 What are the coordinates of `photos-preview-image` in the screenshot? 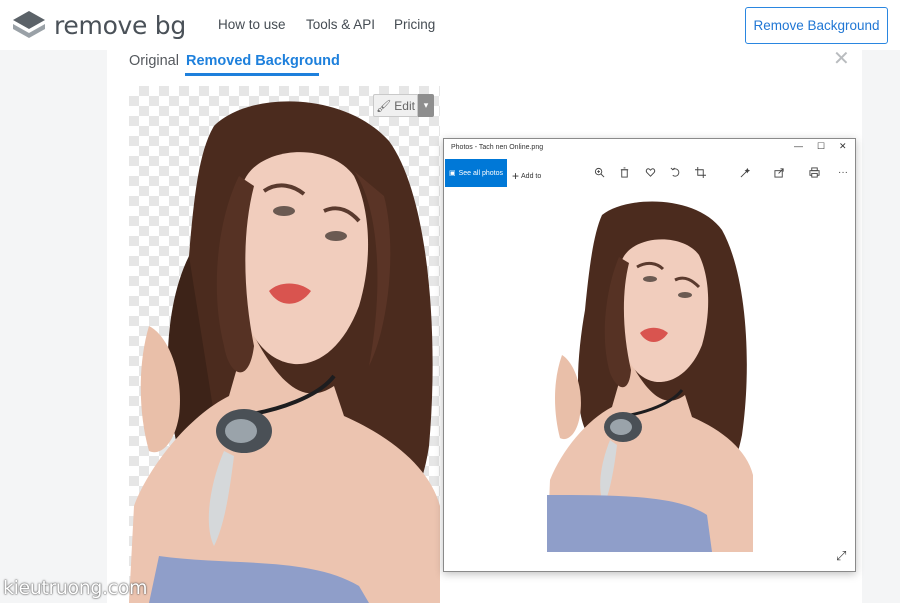 It's located at (650, 373).